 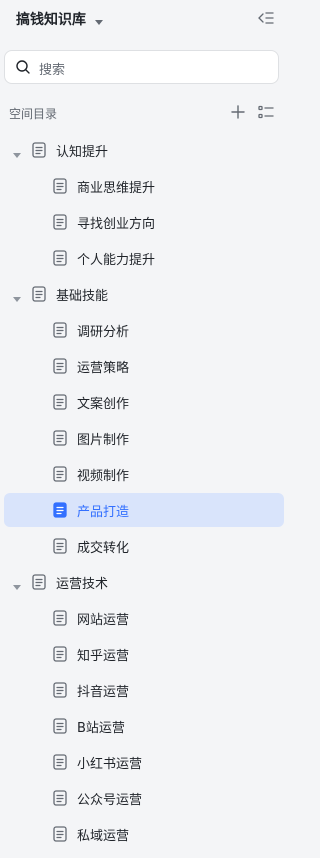 I want to click on tree-folder-label: 运营技术, so click(x=82, y=584).